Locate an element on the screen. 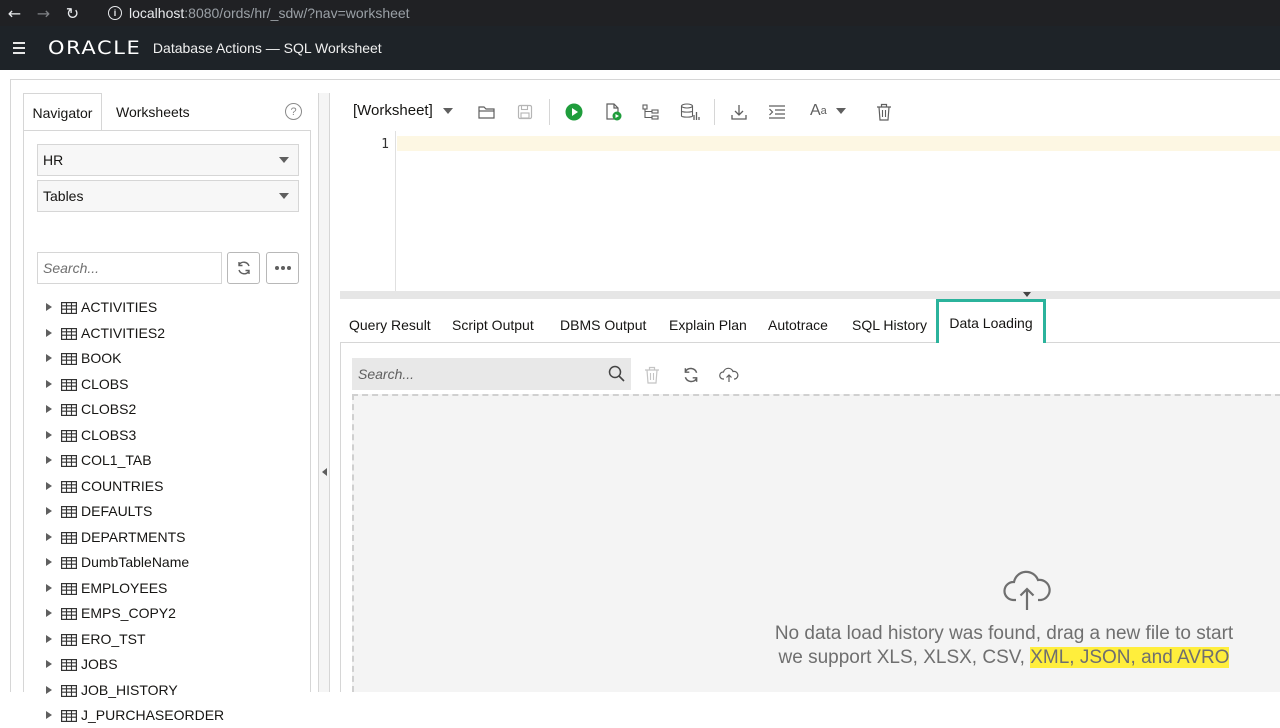  tab-sql-history: SQL History is located at coordinates (889, 325).